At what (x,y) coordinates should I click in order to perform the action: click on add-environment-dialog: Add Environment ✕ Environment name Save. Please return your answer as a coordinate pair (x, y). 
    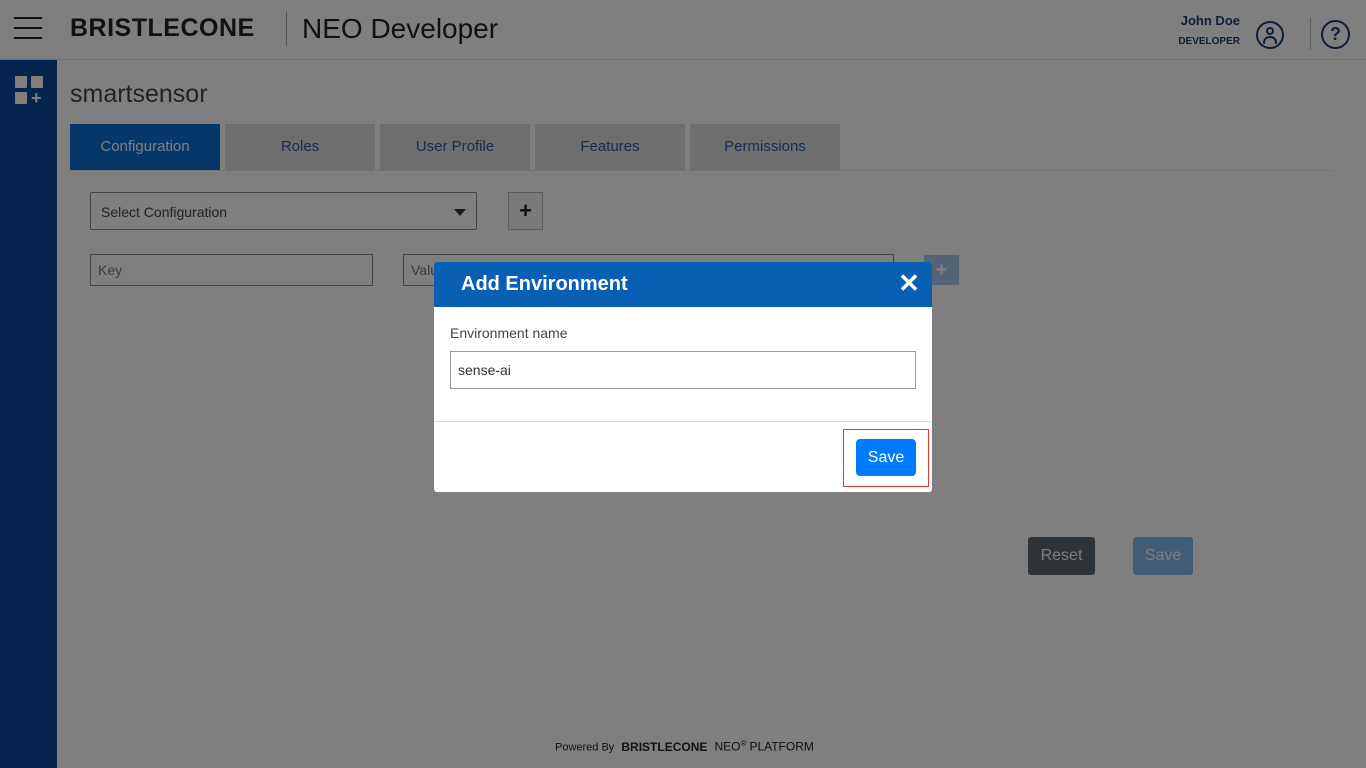
    Looking at the image, I should click on (683, 377).